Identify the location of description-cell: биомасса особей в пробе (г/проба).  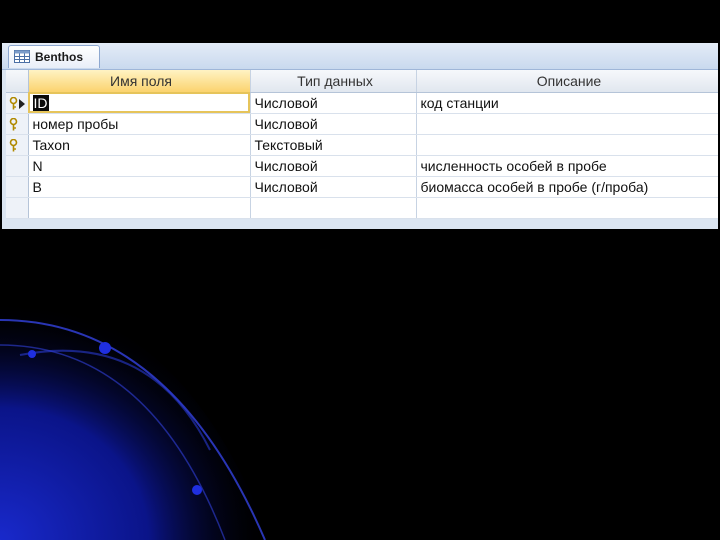
(567, 187).